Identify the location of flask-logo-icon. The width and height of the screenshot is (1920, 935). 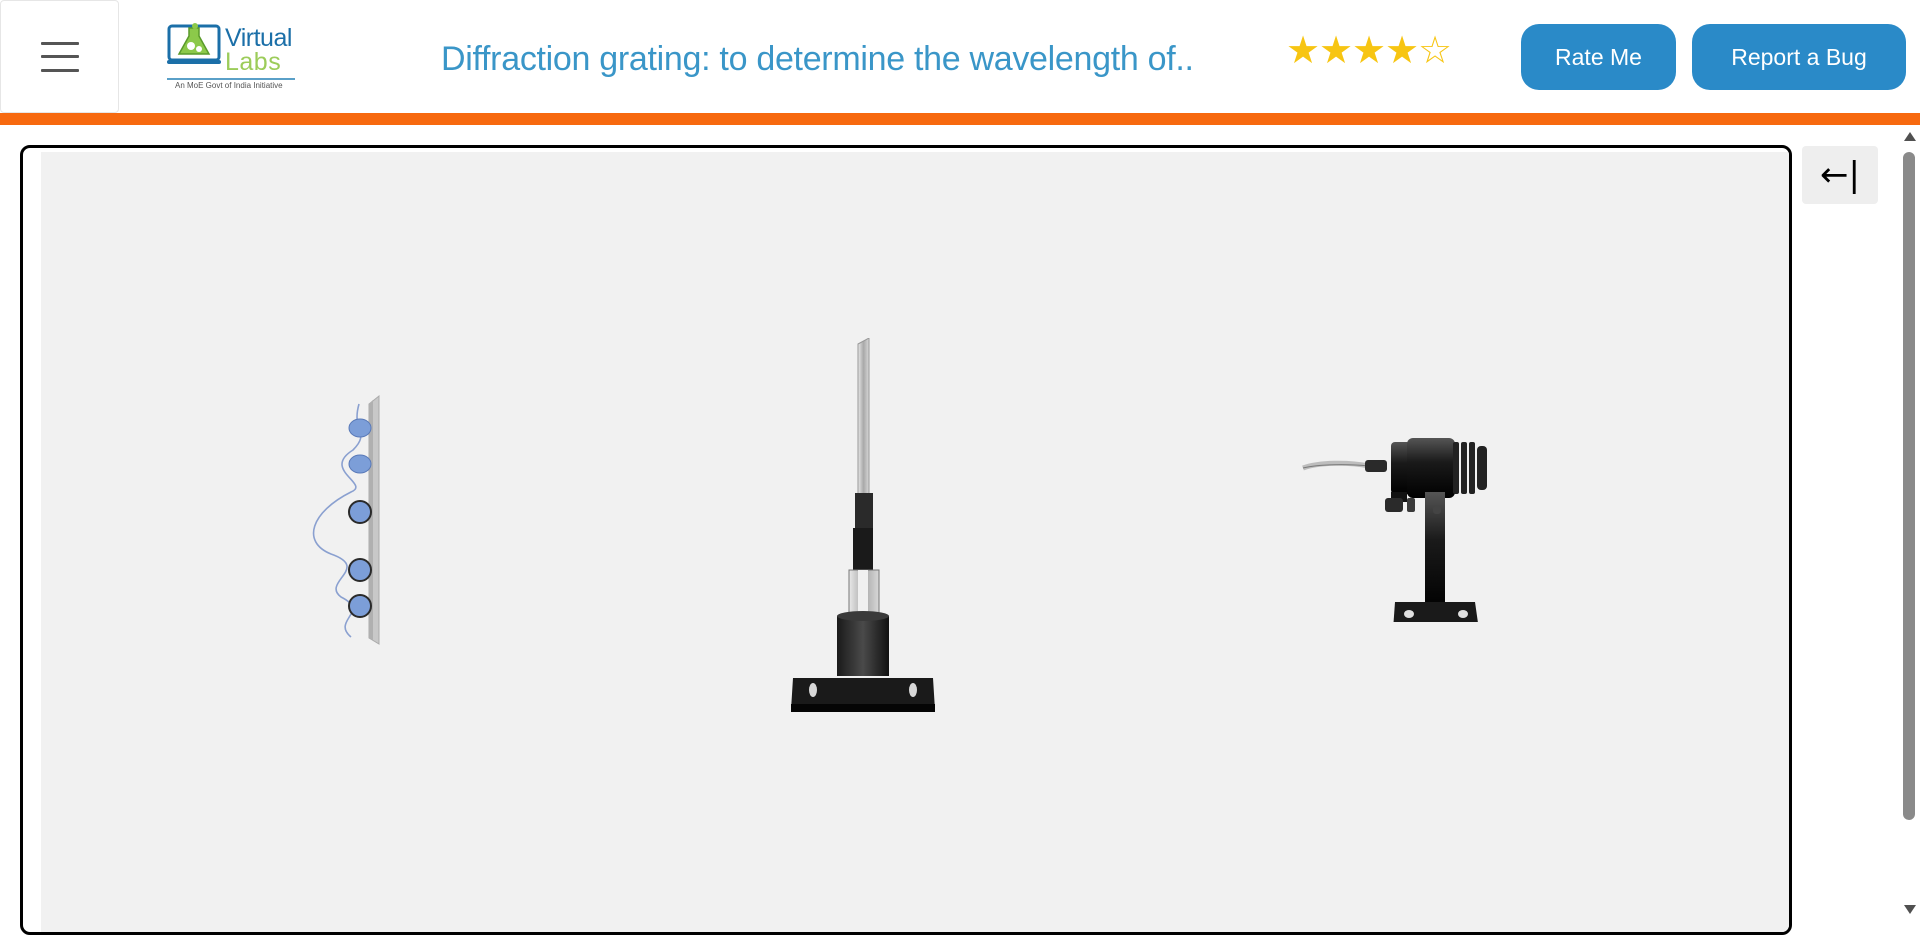
(194, 43).